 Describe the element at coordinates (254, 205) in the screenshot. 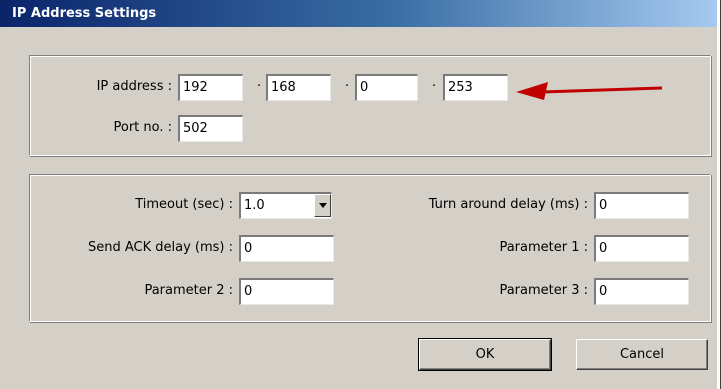

I see `timeout-value: 1.0` at that location.